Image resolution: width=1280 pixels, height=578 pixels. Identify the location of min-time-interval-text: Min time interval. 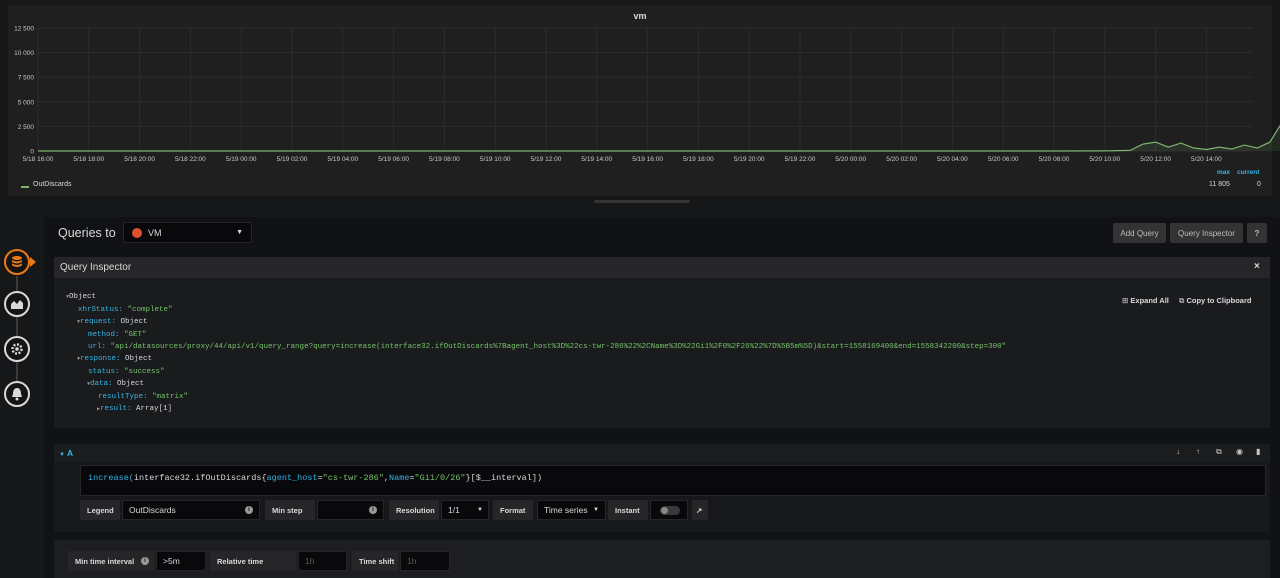
(105, 561).